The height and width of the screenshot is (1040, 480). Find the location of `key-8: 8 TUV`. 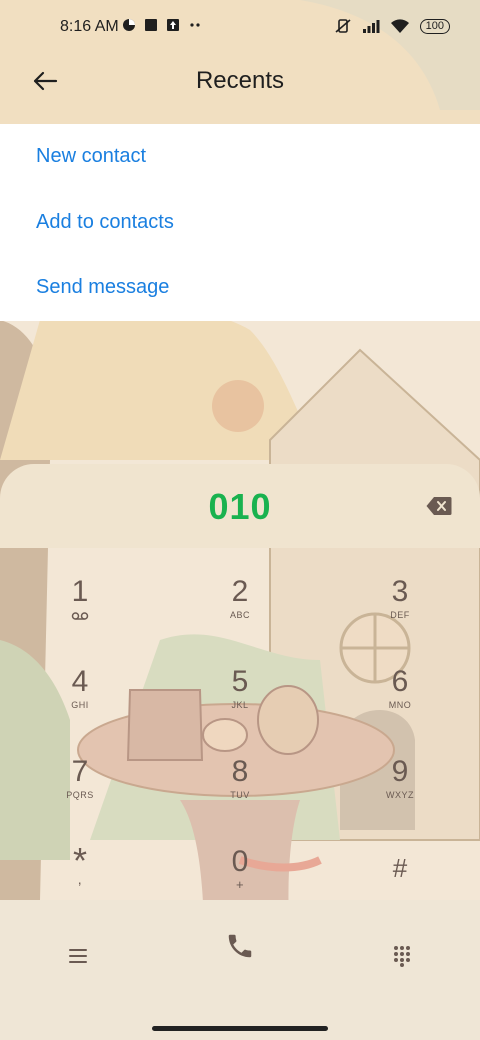

key-8: 8 TUV is located at coordinates (240, 790).